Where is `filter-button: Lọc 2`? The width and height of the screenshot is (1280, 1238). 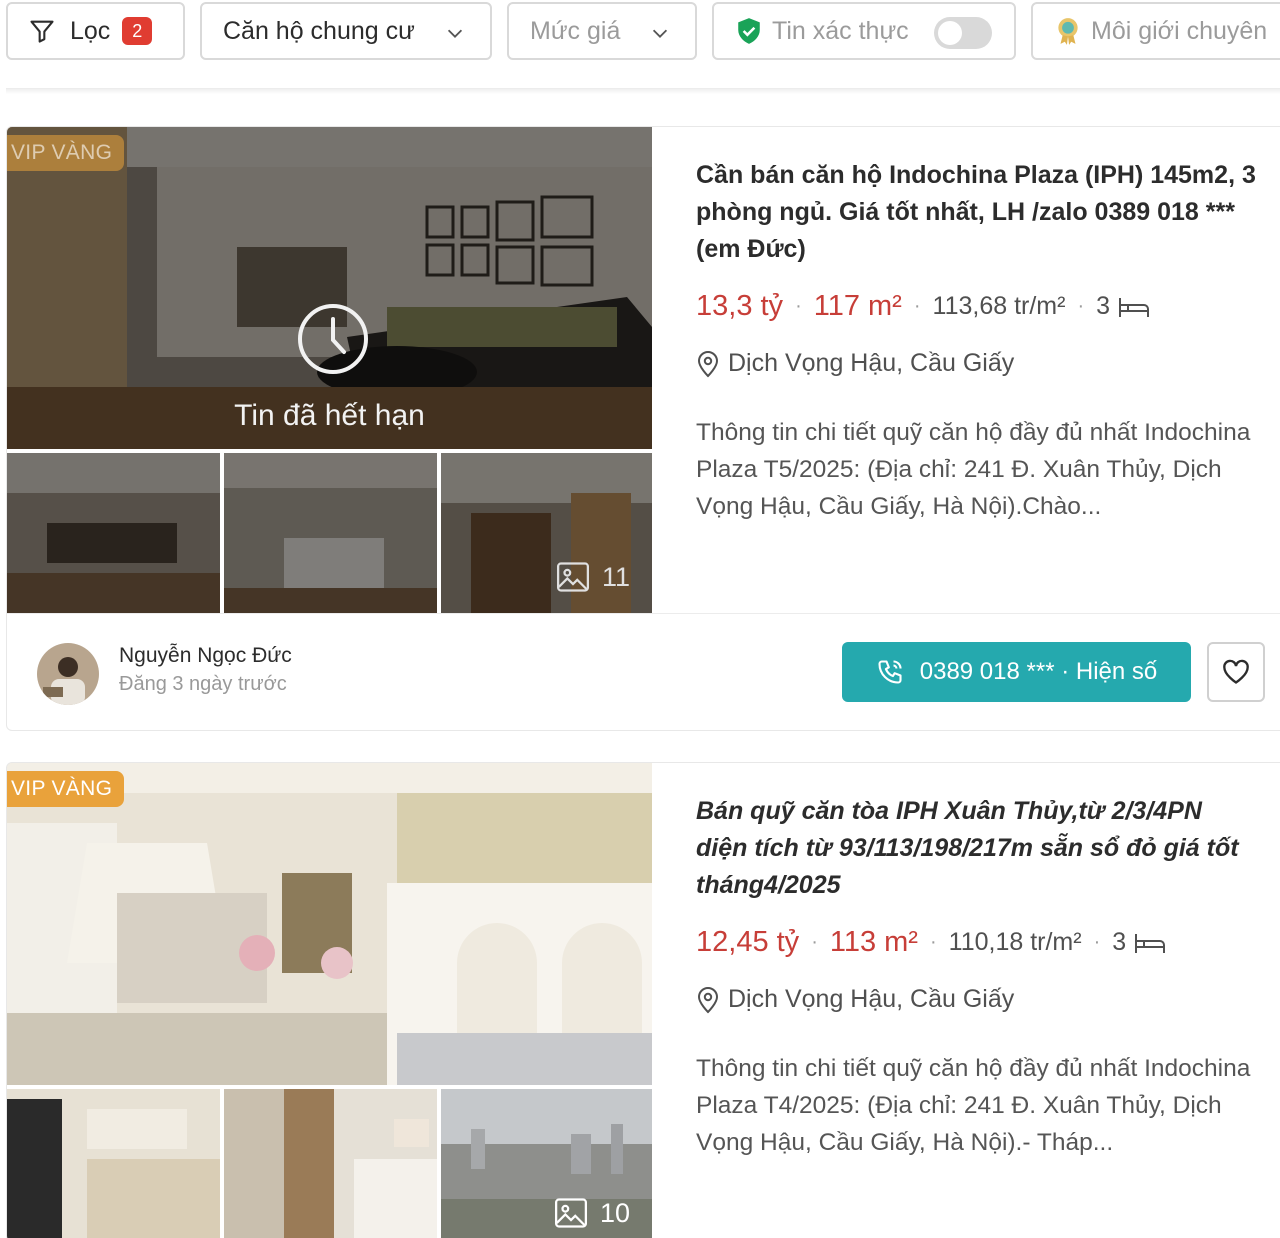
filter-button: Lọc 2 is located at coordinates (95, 31).